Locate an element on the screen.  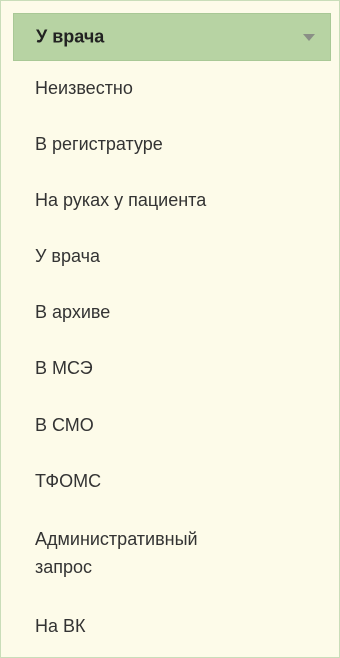
option-label: На ВК is located at coordinates (60, 626).